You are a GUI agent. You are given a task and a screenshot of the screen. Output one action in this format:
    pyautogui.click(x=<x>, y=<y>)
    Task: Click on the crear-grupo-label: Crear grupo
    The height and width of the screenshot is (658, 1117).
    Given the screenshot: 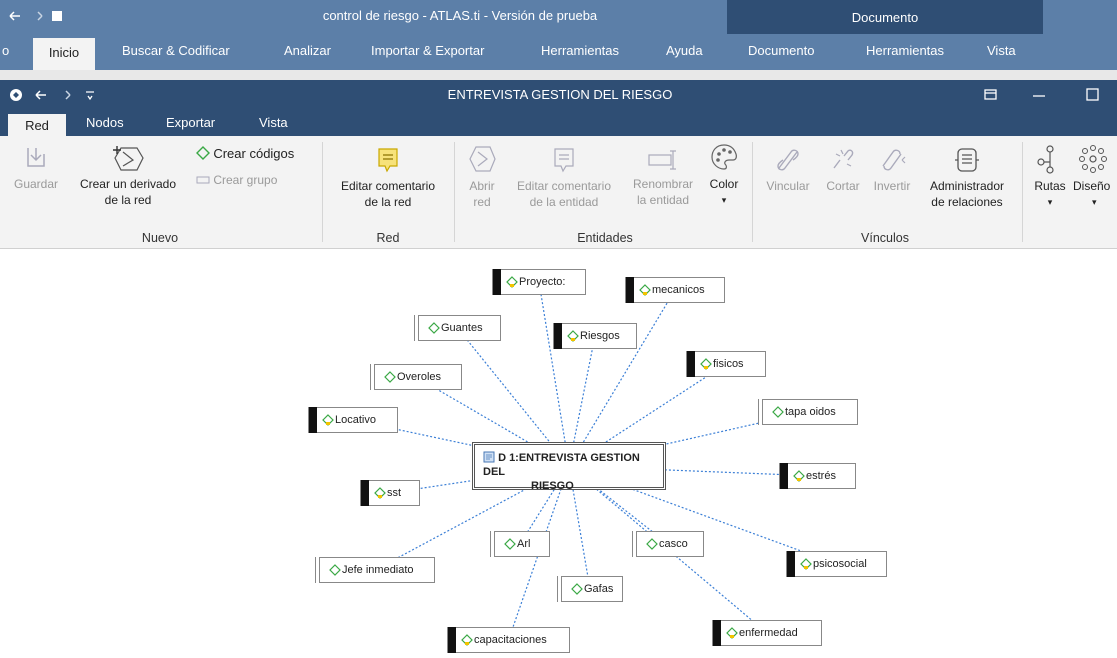 What is the action you would take?
    pyautogui.click(x=245, y=180)
    